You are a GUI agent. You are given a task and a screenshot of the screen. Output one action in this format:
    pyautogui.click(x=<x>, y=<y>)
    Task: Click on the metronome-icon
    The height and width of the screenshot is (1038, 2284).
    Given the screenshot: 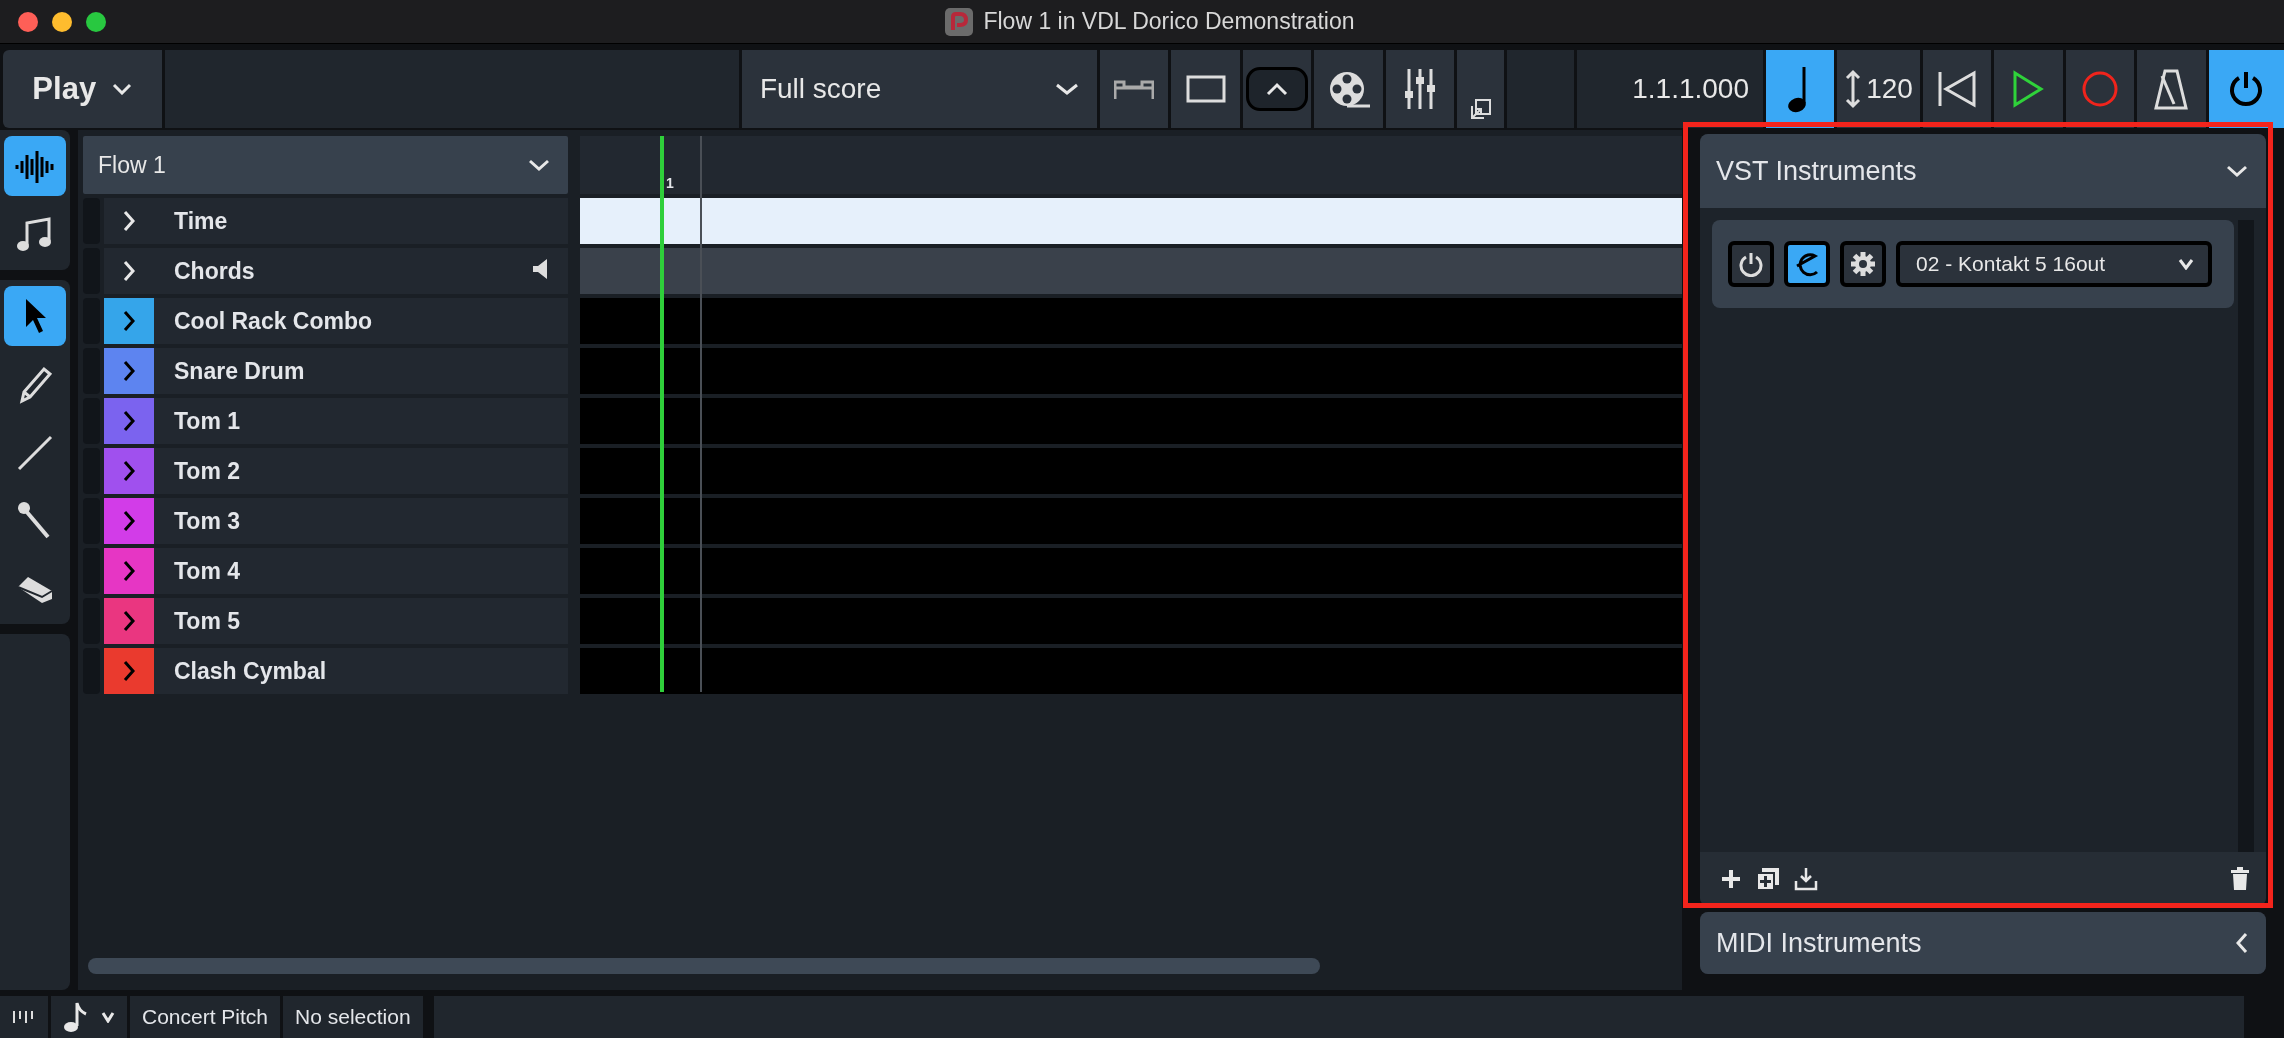 What is the action you would take?
    pyautogui.click(x=2171, y=89)
    